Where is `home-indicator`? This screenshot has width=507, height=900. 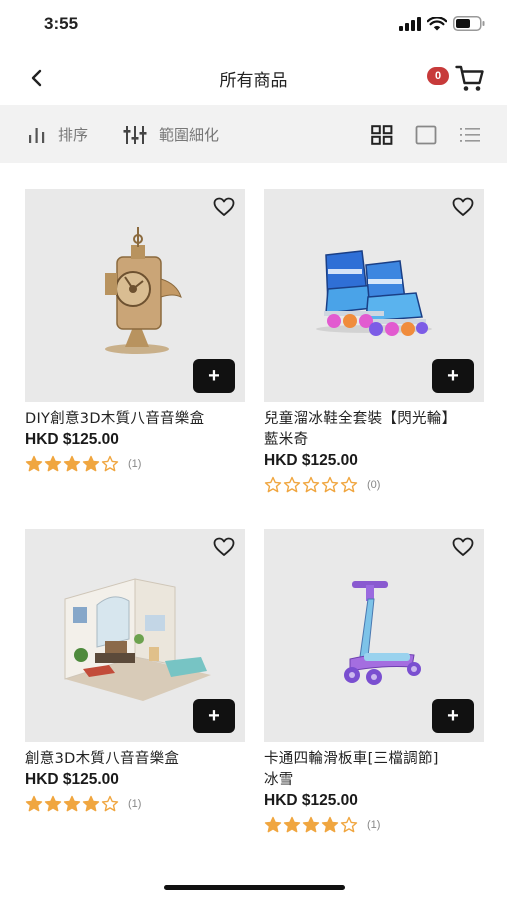 home-indicator is located at coordinates (254, 887).